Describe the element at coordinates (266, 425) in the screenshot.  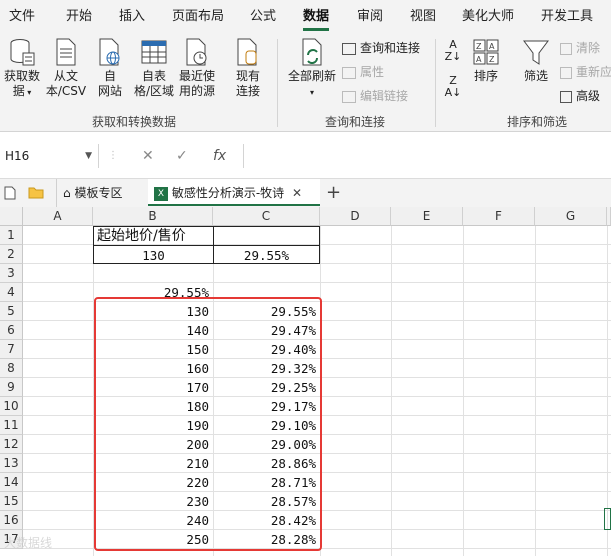
I see `table-rate-cell: 29.10%` at that location.